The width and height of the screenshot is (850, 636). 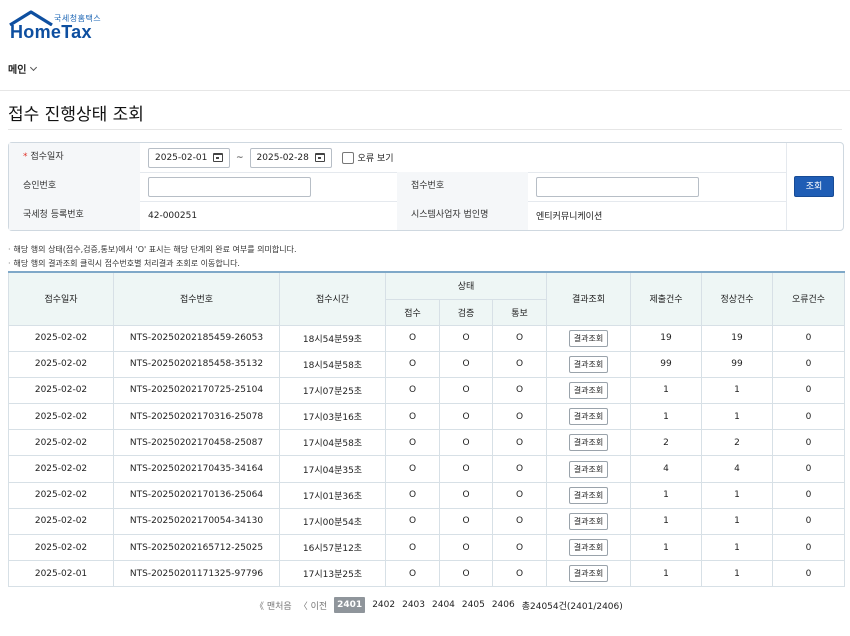 I want to click on cell-receipt-no: NTS-20250202170458-25087, so click(x=196, y=443).